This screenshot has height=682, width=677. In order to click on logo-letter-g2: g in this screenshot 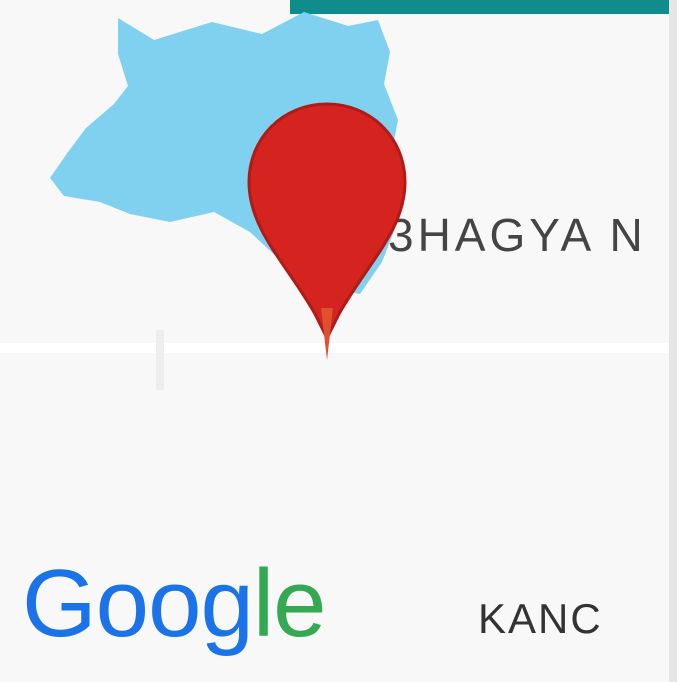, I will do `click(226, 603)`.